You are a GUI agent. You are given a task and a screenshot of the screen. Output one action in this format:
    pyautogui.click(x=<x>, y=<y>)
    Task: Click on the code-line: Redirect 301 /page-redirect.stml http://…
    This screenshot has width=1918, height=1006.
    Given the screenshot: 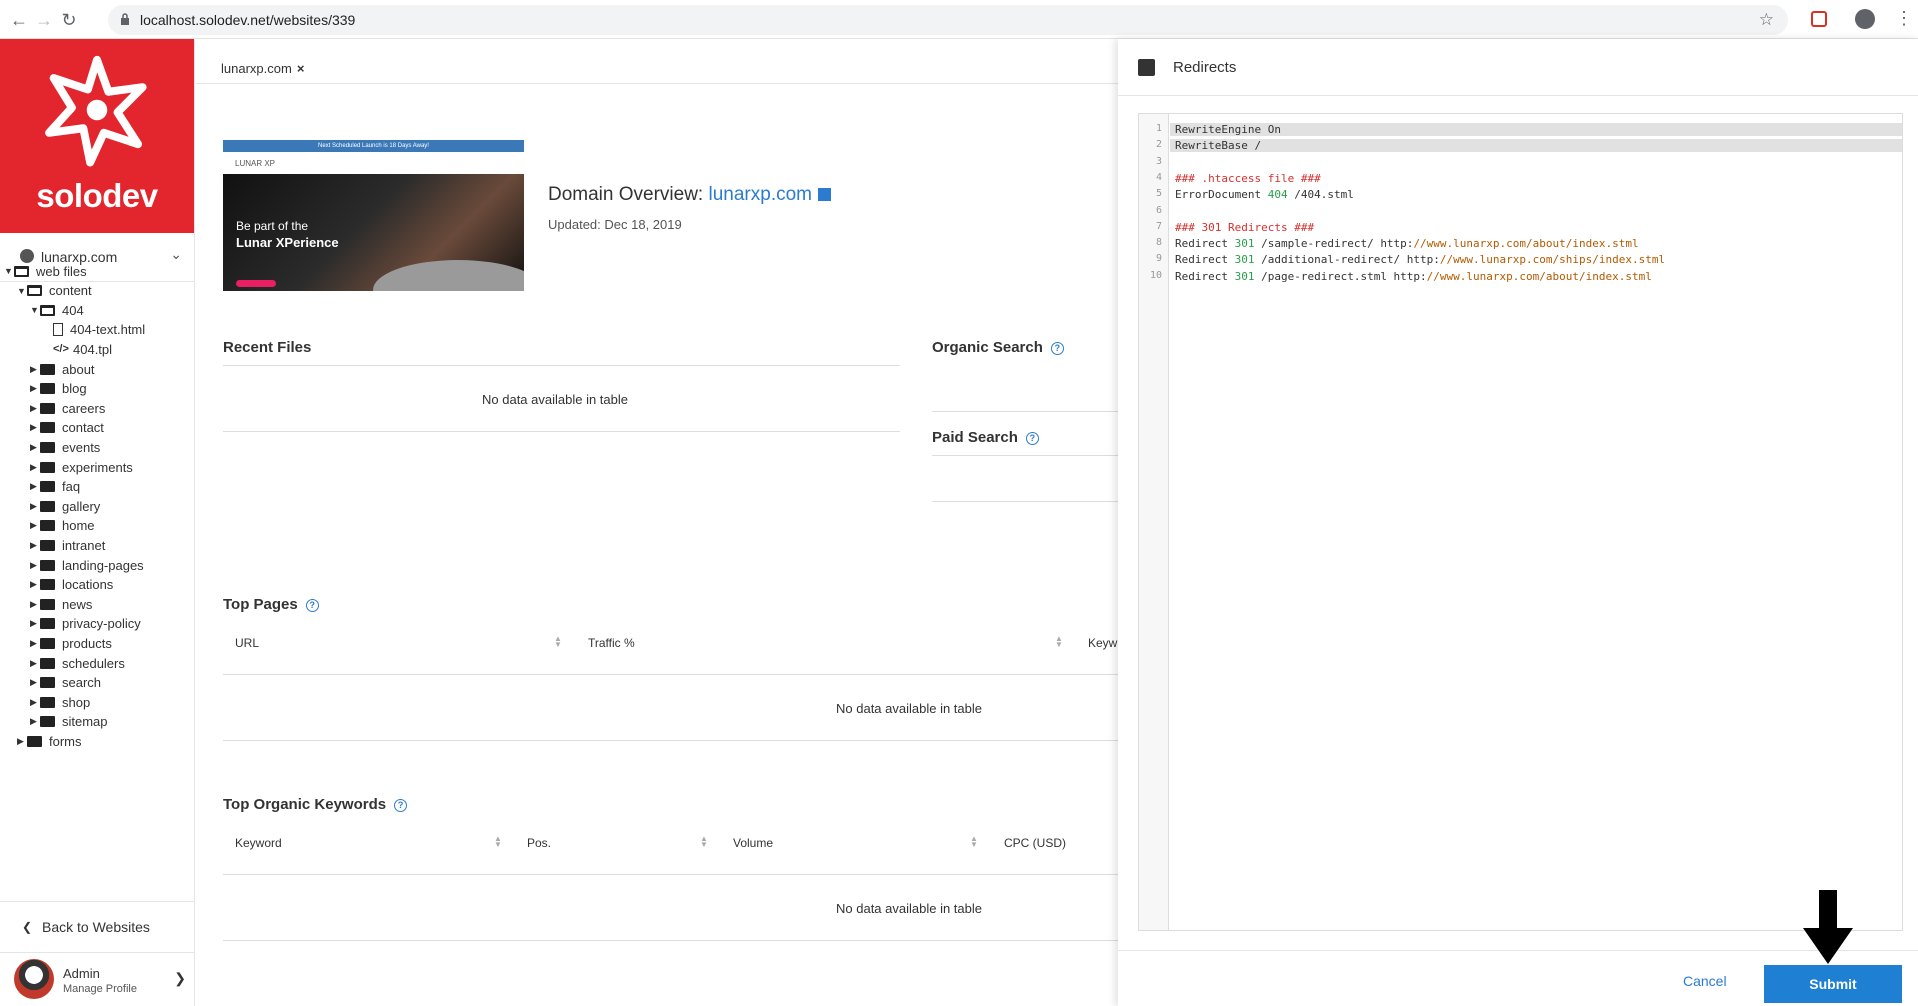 What is the action you would take?
    pyautogui.click(x=1413, y=276)
    